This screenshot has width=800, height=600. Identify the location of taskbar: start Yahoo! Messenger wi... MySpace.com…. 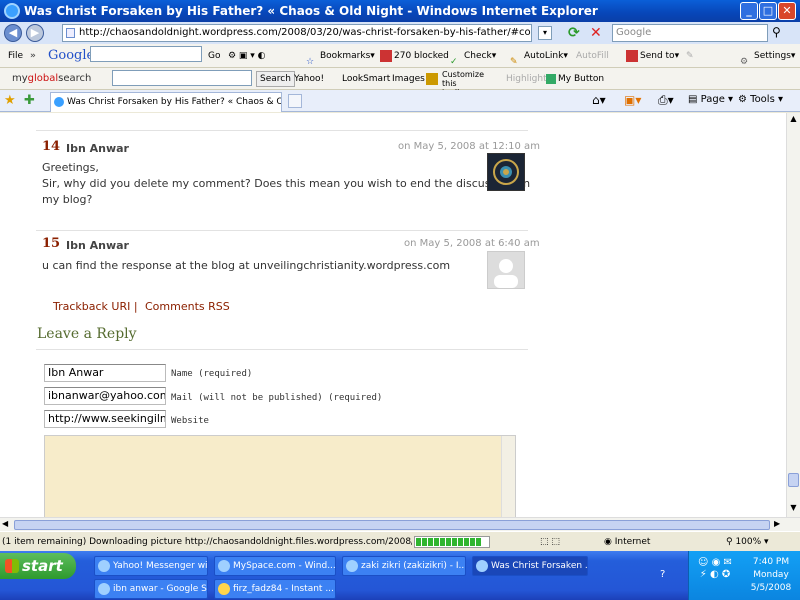
(400, 575).